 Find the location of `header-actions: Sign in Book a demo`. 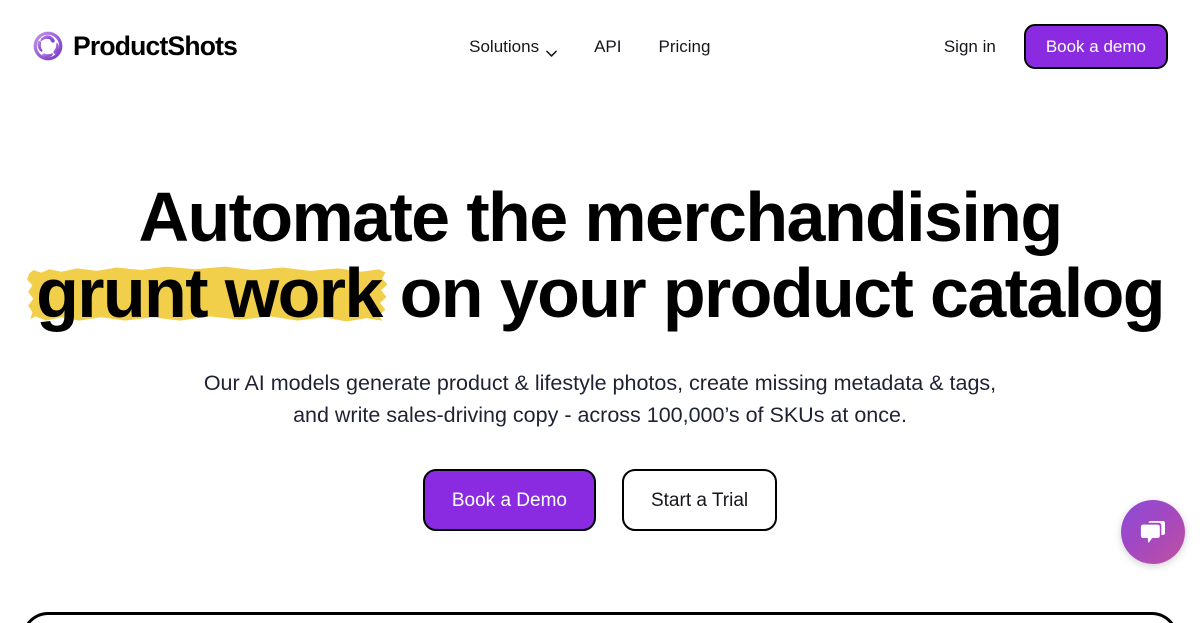

header-actions: Sign in Book a demo is located at coordinates (1056, 46).